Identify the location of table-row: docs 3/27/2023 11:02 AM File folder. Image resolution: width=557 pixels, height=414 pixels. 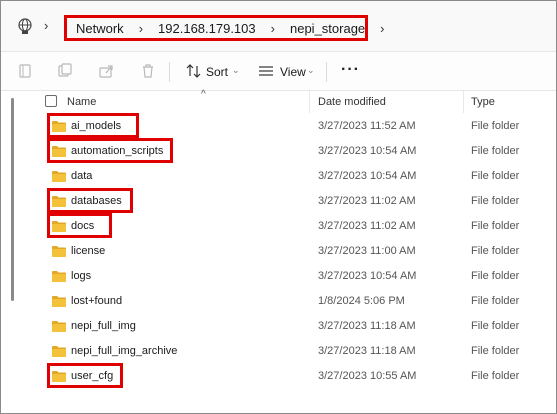
(293, 226).